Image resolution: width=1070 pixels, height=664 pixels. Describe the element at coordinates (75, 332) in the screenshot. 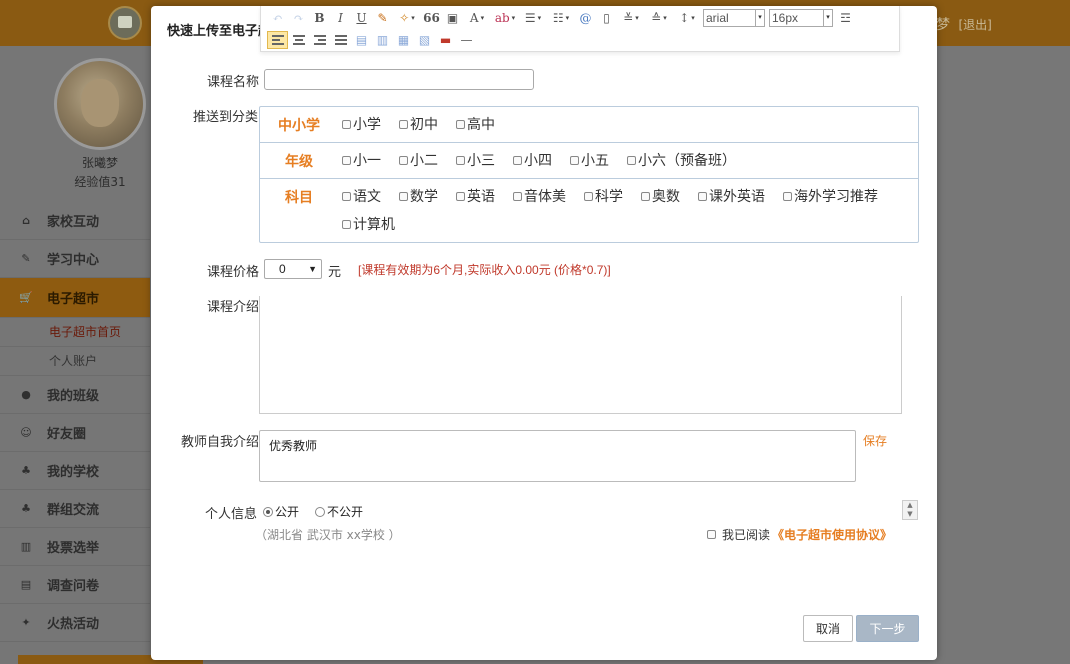

I see `sidebar-subitem-0: 电子超市首页` at that location.